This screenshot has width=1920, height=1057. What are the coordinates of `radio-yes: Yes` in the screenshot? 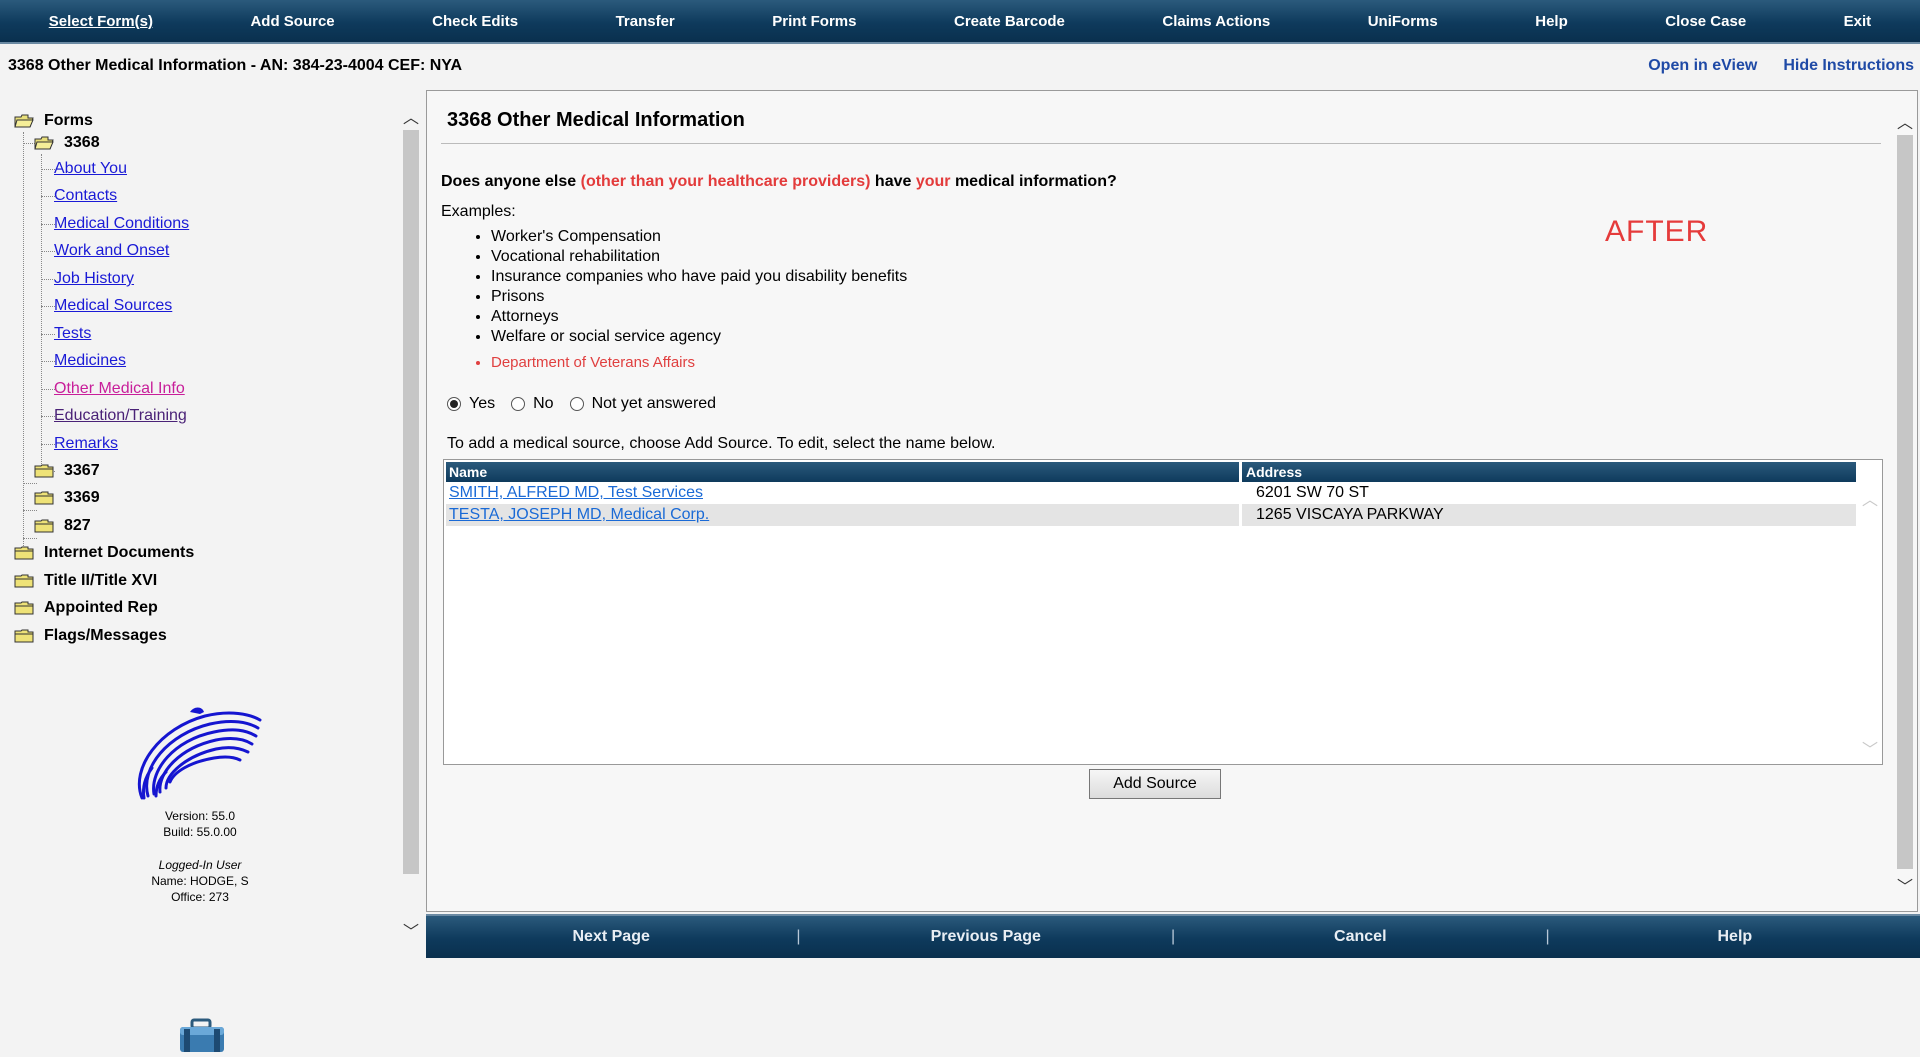 It's located at (471, 404).